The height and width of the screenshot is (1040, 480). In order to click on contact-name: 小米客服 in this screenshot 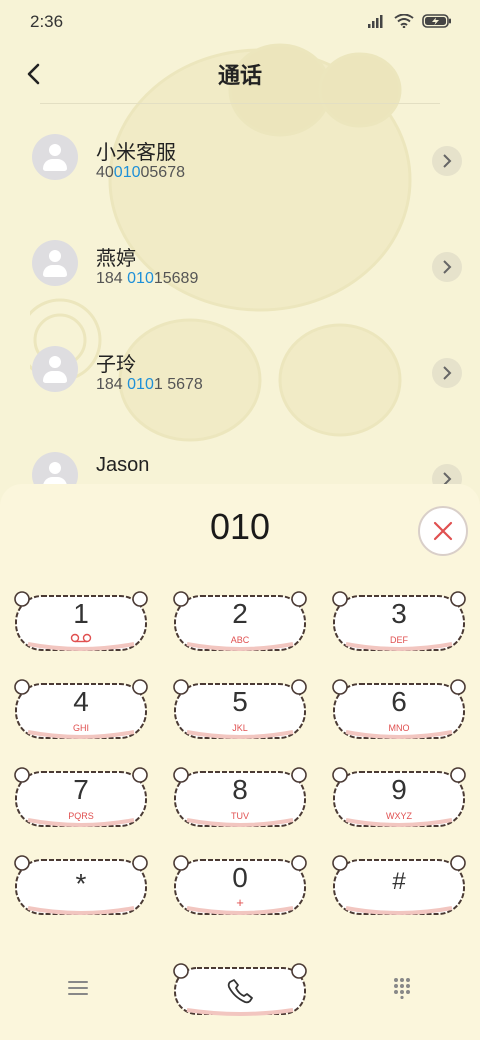, I will do `click(136, 153)`.